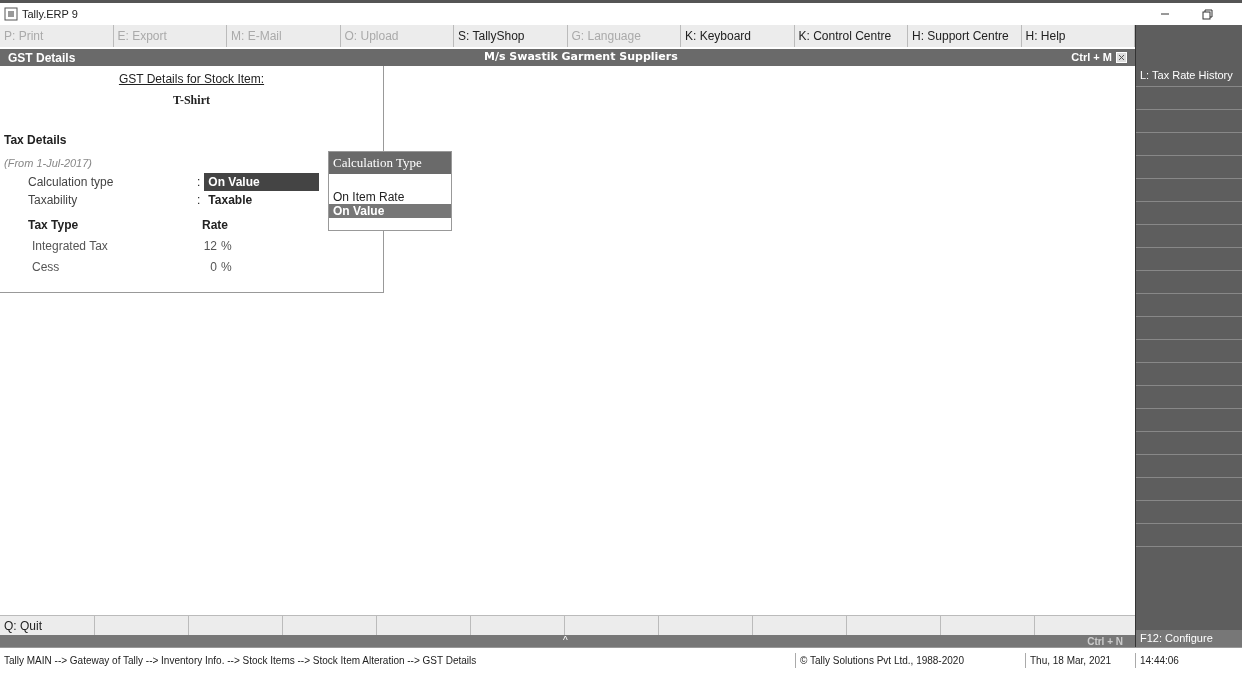  Describe the element at coordinates (48, 163) in the screenshot. I see `period-label: (From 1-Jul-2017)` at that location.